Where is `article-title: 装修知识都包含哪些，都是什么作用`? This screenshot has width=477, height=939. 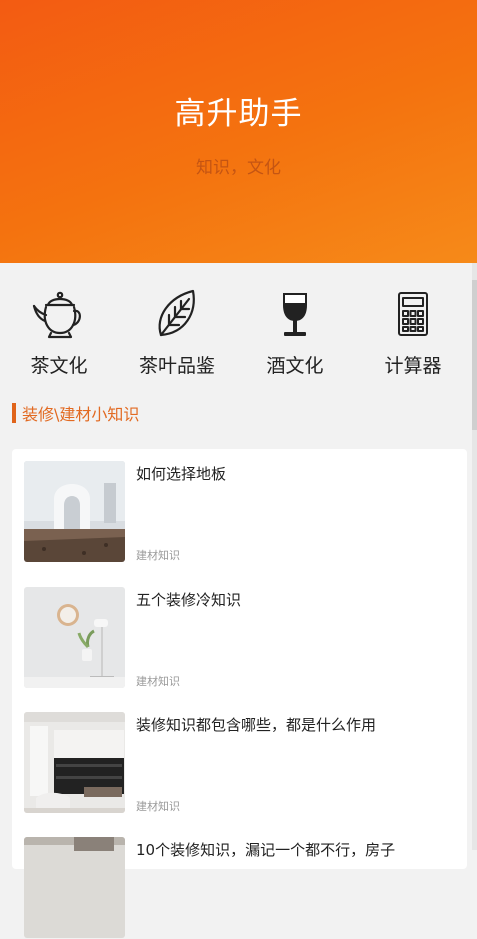 article-title: 装修知识都包含哪些，都是什么作用 is located at coordinates (256, 725).